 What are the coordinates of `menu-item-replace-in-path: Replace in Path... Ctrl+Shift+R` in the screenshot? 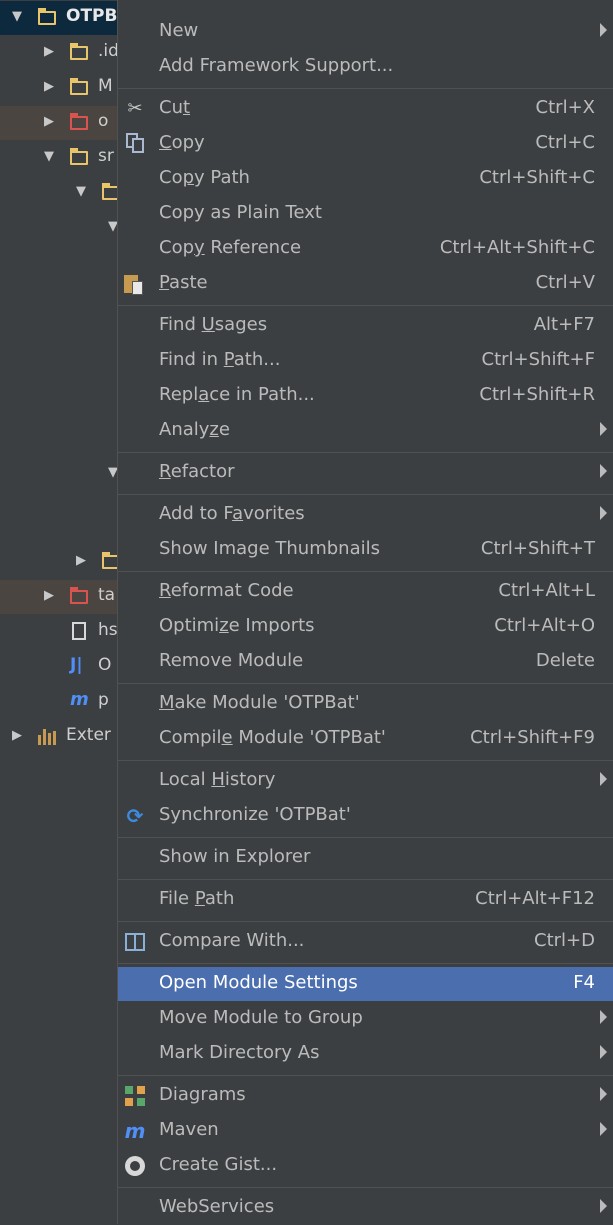 It's located at (365, 396).